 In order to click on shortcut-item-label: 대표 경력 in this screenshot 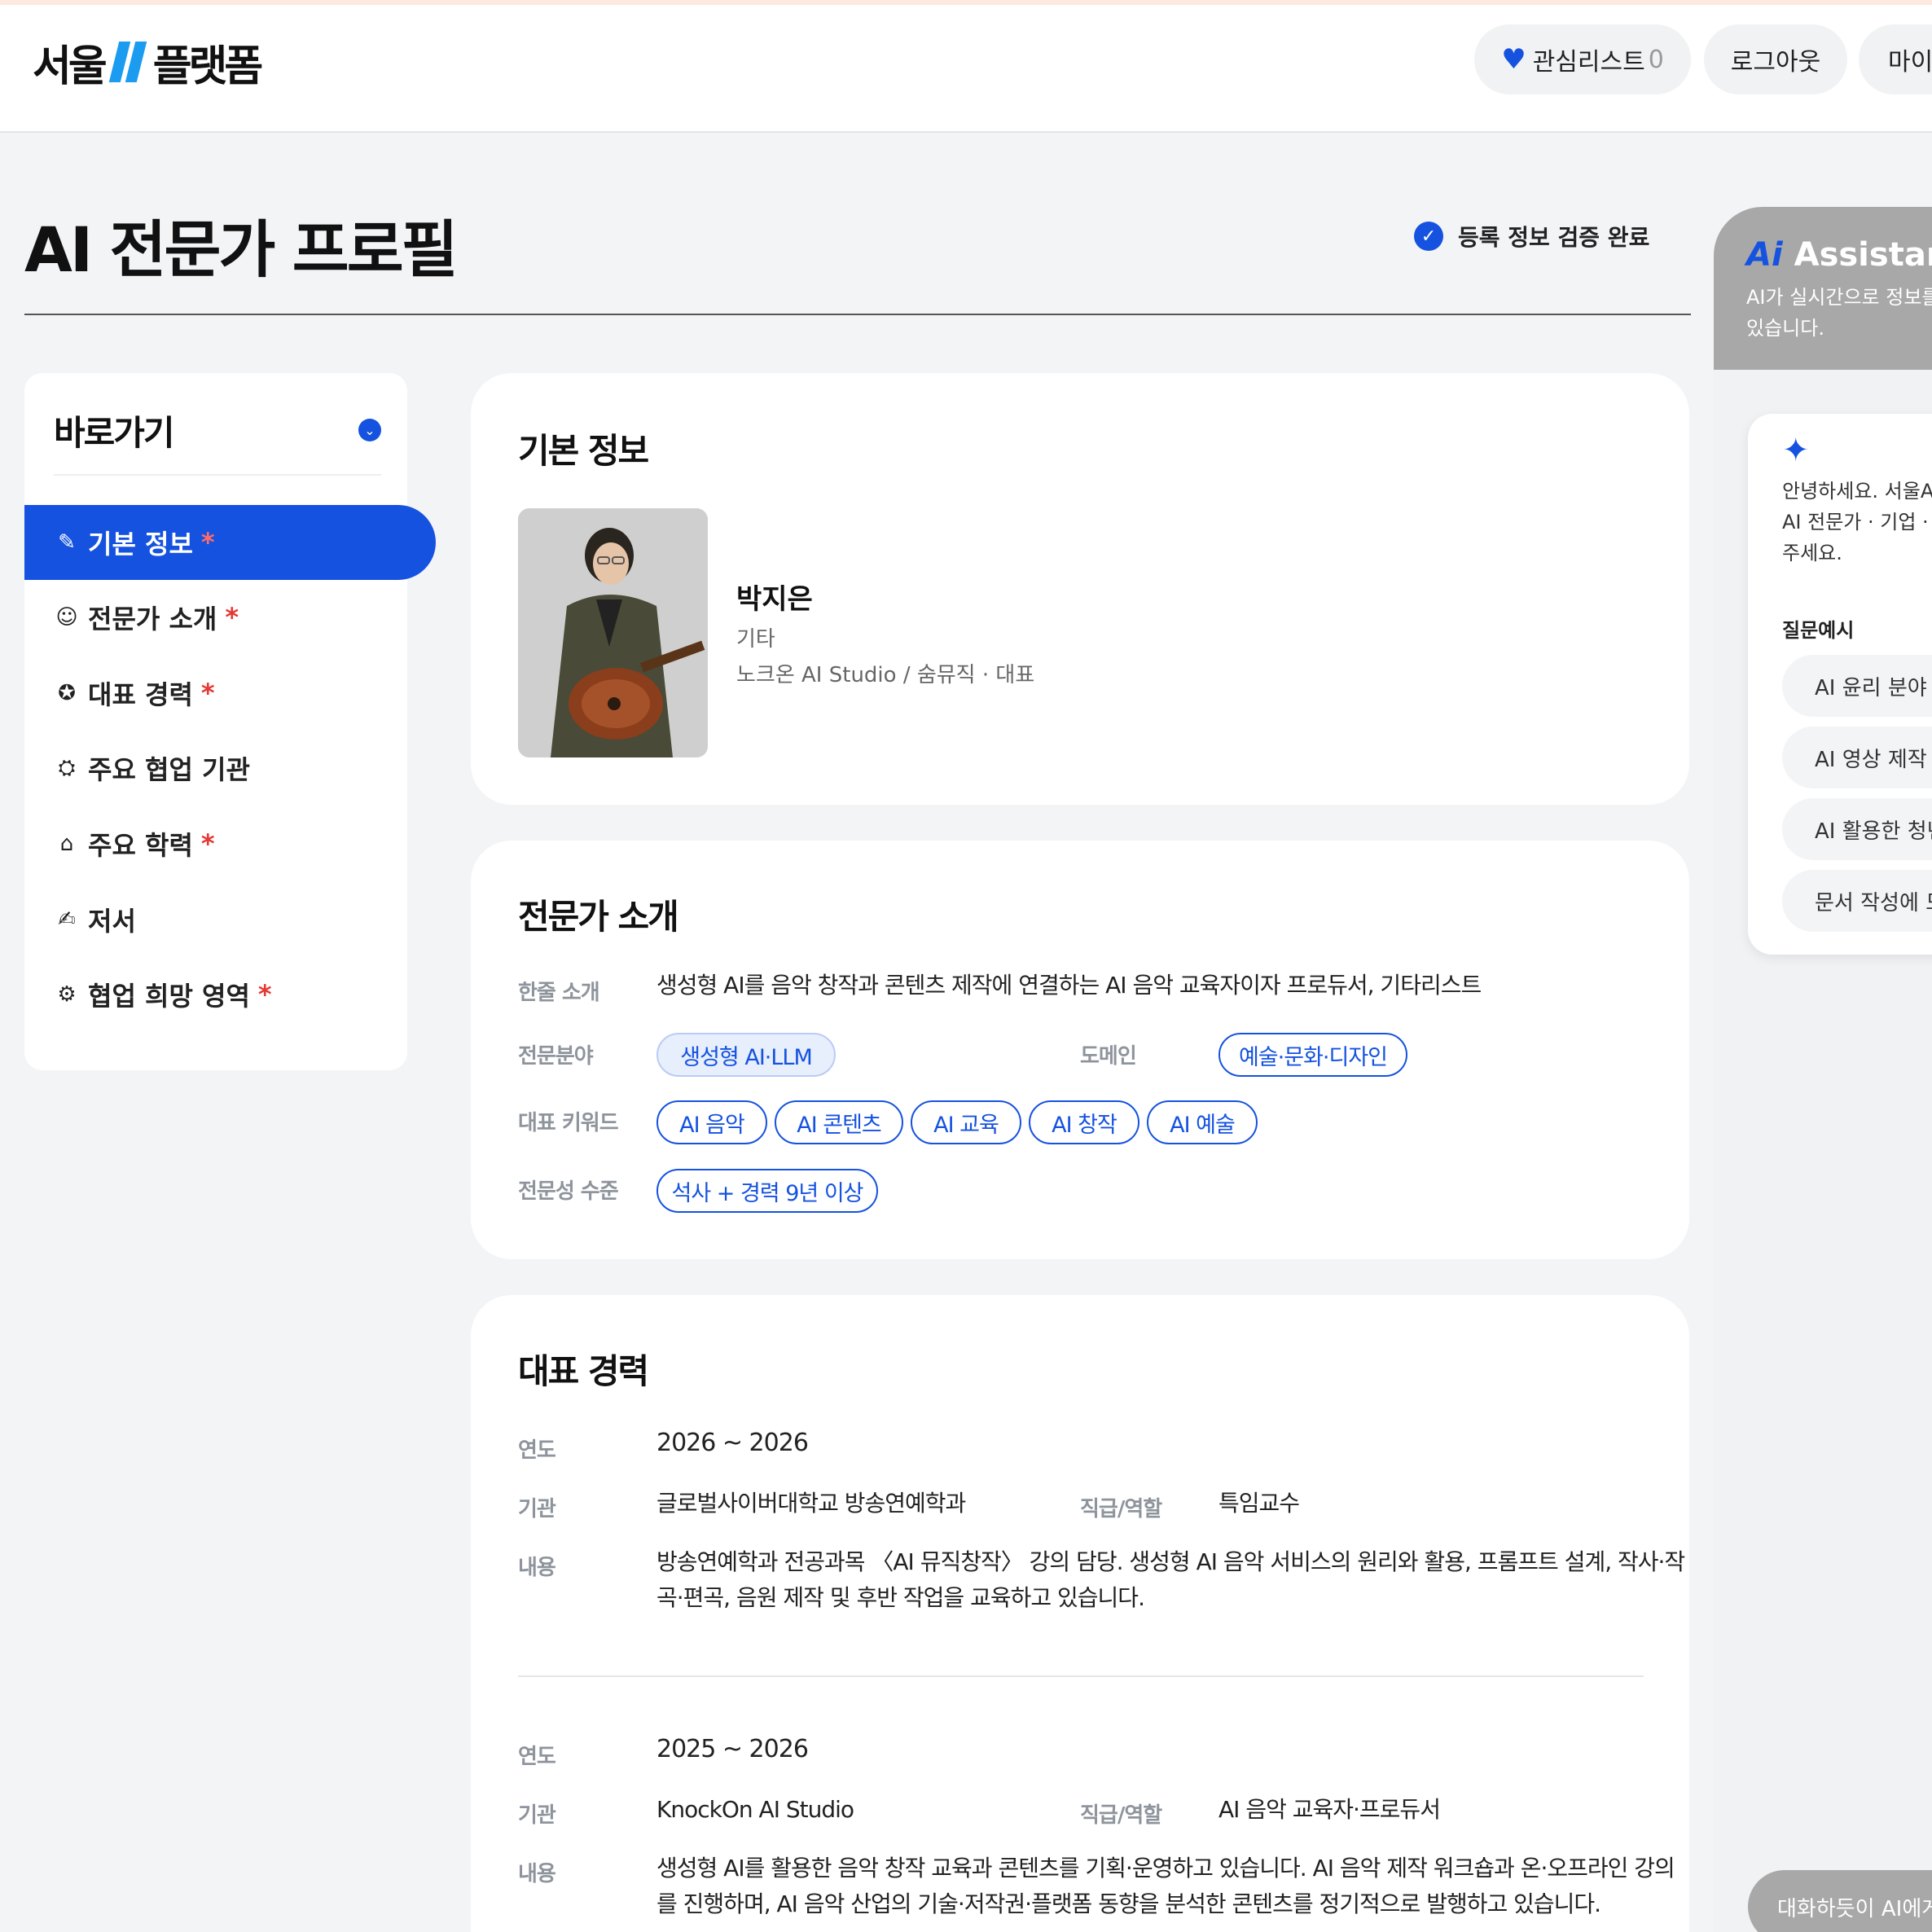, I will do `click(140, 694)`.